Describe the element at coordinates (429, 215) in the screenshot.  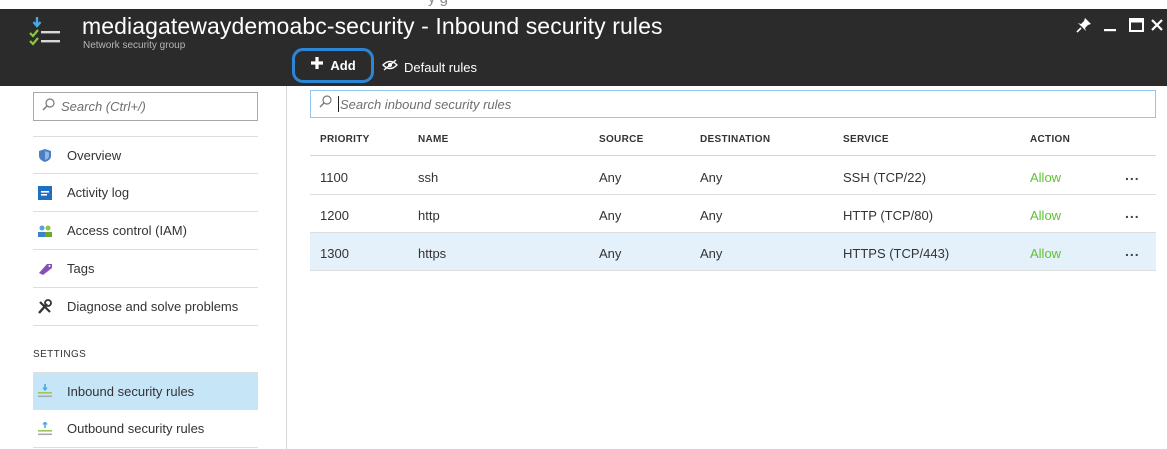
I see `cell-name: http` at that location.